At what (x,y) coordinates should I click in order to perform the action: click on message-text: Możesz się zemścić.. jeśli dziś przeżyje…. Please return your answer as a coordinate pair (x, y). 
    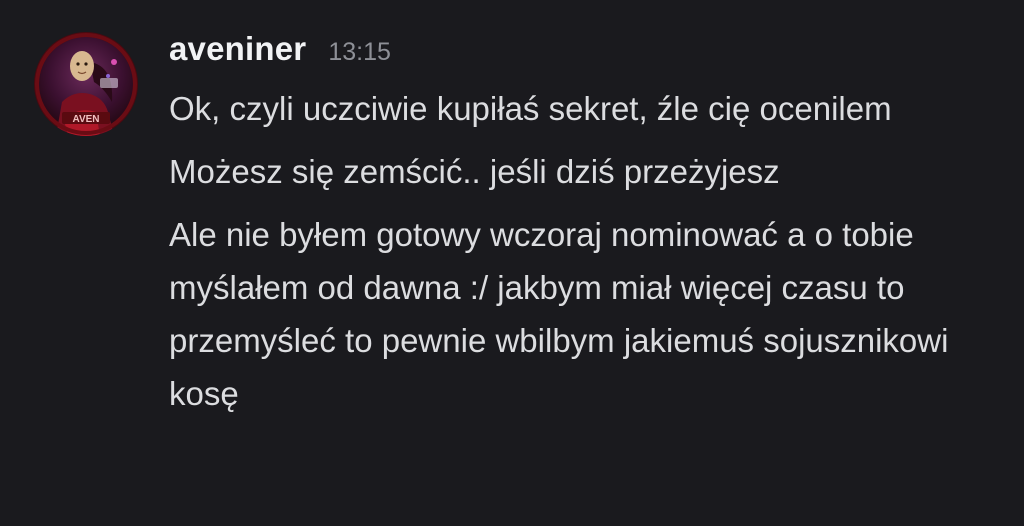
    Looking at the image, I should click on (474, 171).